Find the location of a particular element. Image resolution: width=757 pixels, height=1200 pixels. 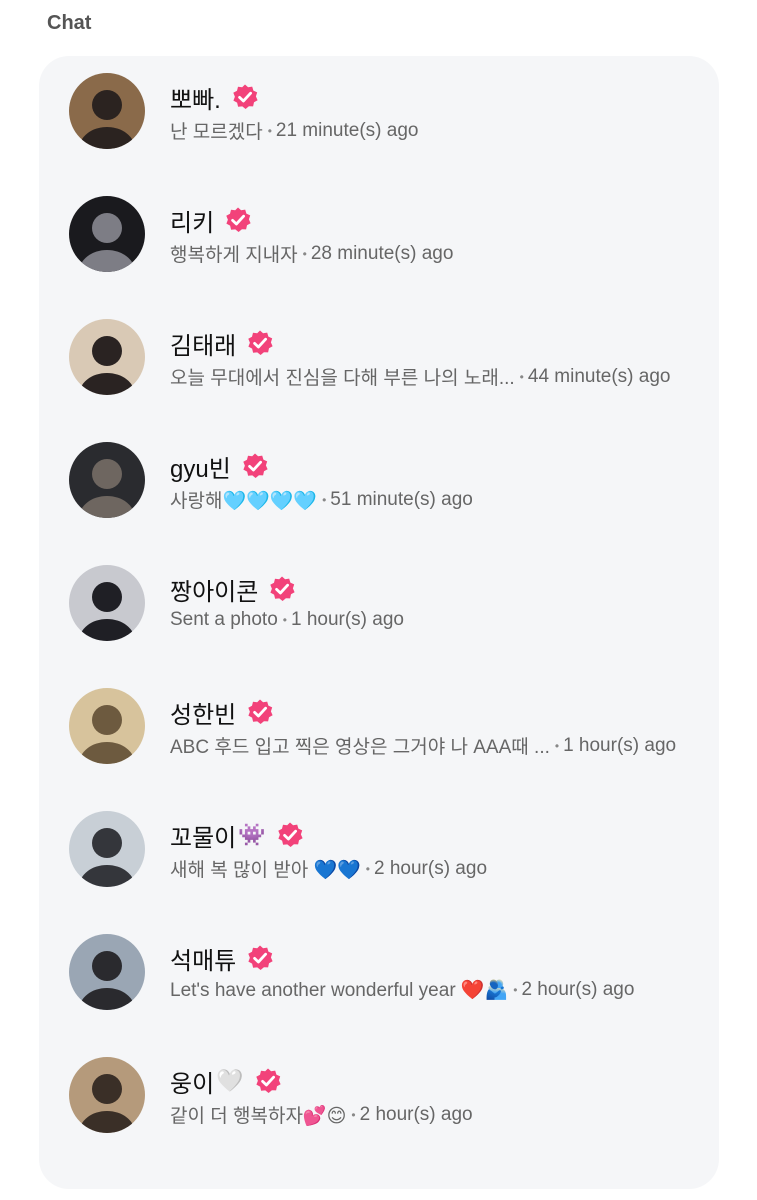

section-title: Chat is located at coordinates (69, 23).